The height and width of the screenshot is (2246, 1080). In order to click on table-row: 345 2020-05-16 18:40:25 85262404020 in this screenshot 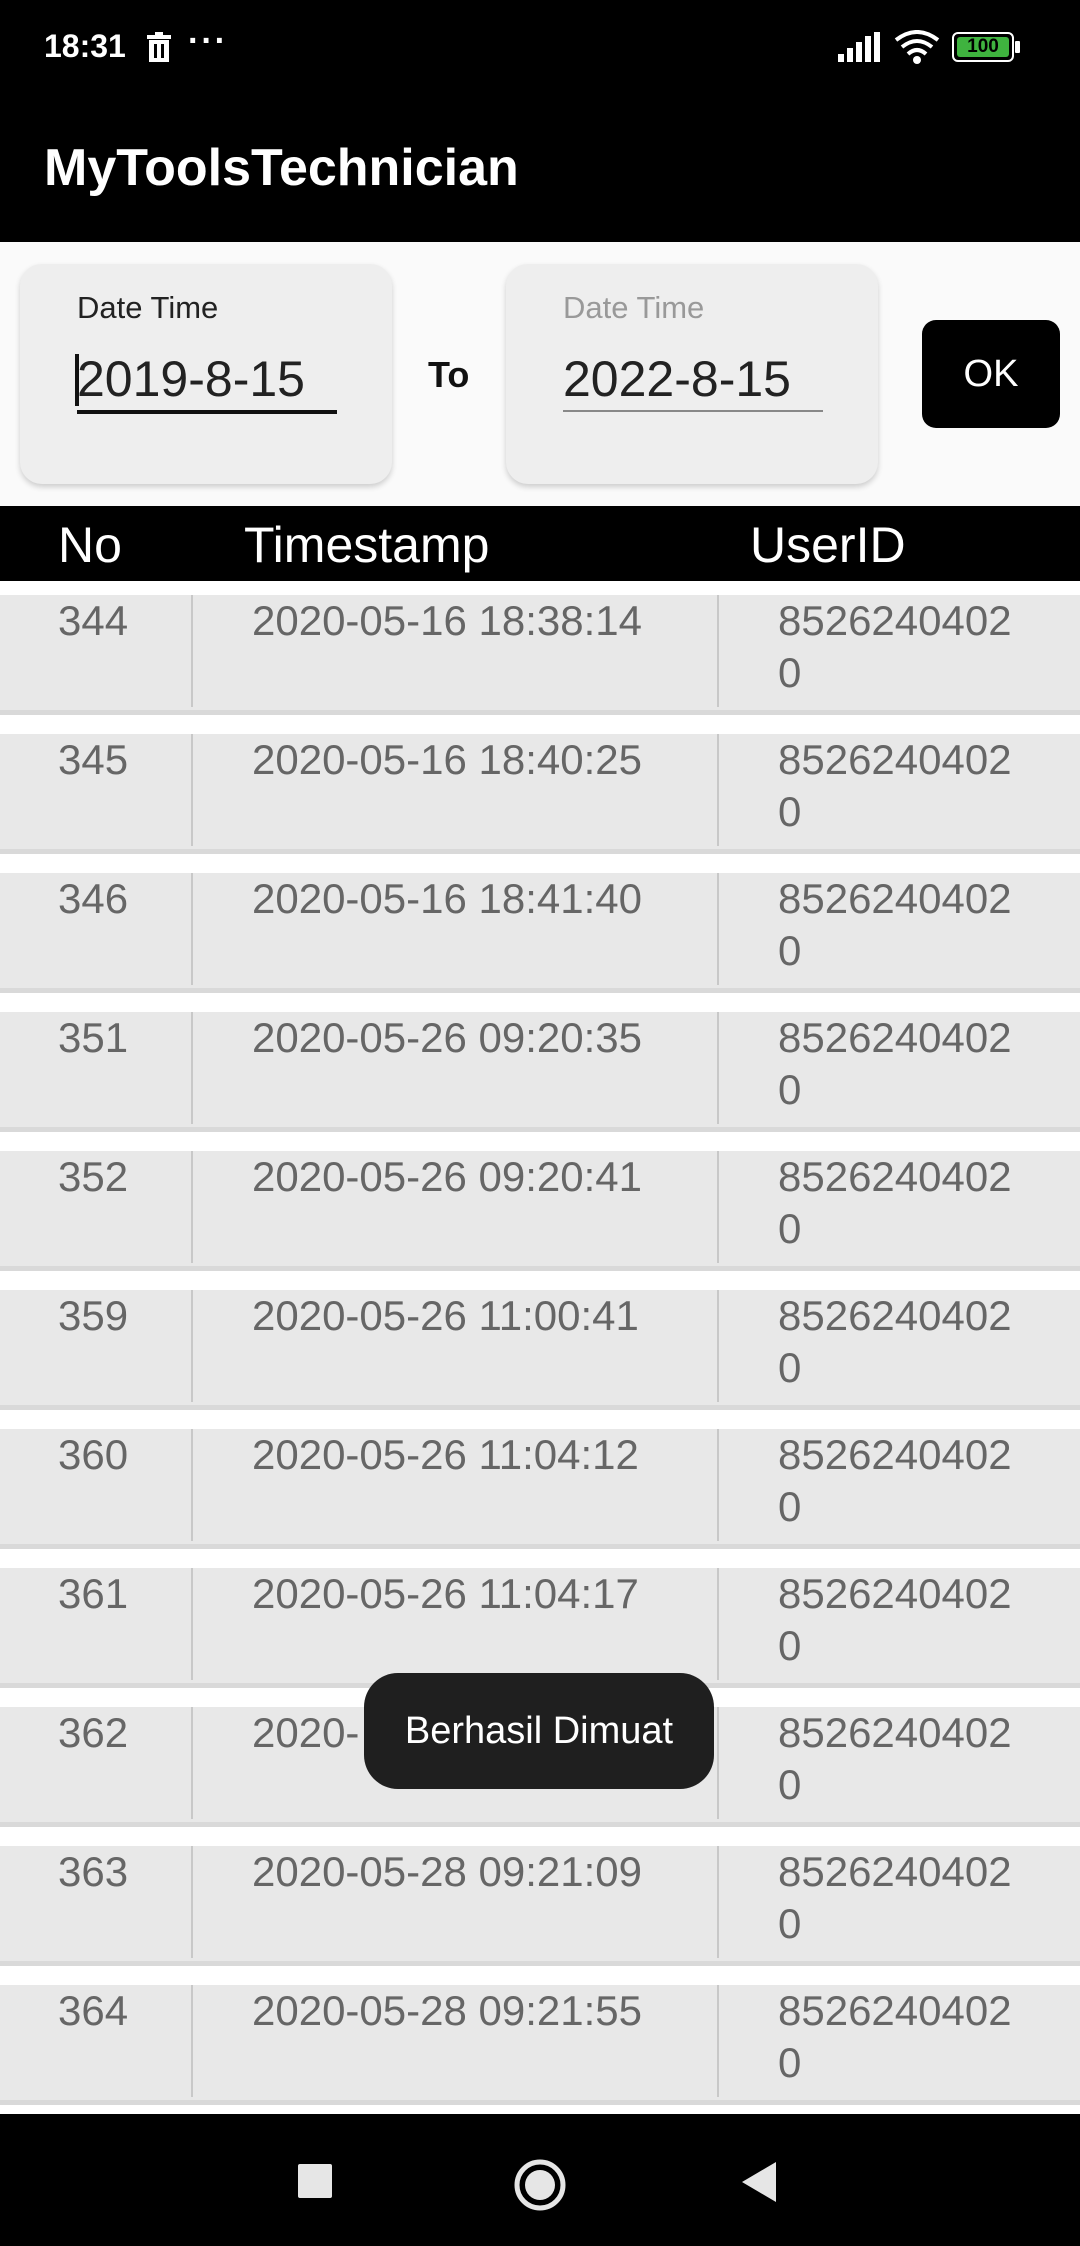, I will do `click(540, 789)`.